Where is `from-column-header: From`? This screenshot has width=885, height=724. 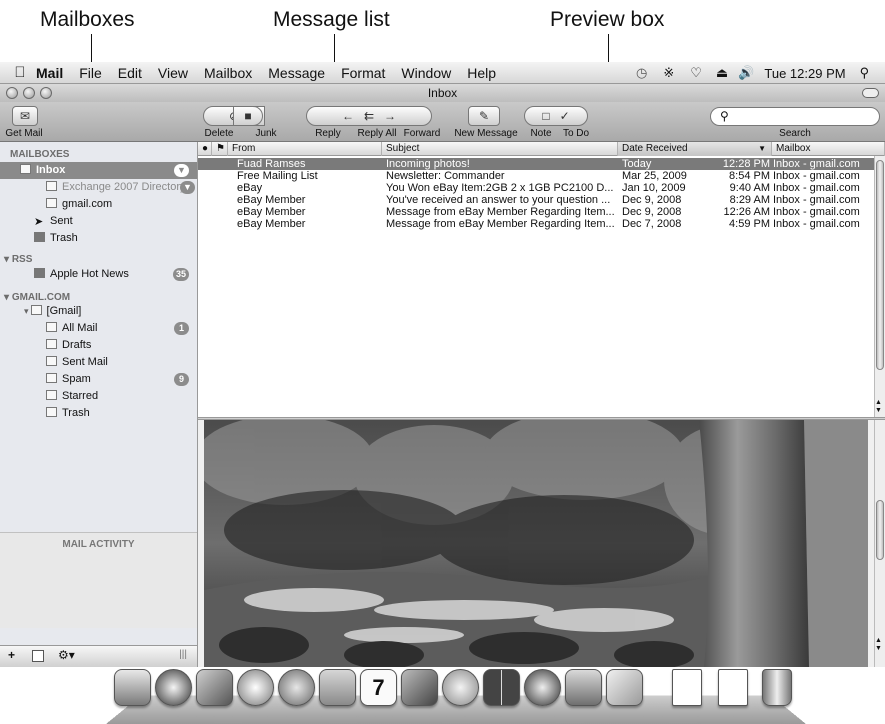 from-column-header: From is located at coordinates (305, 149).